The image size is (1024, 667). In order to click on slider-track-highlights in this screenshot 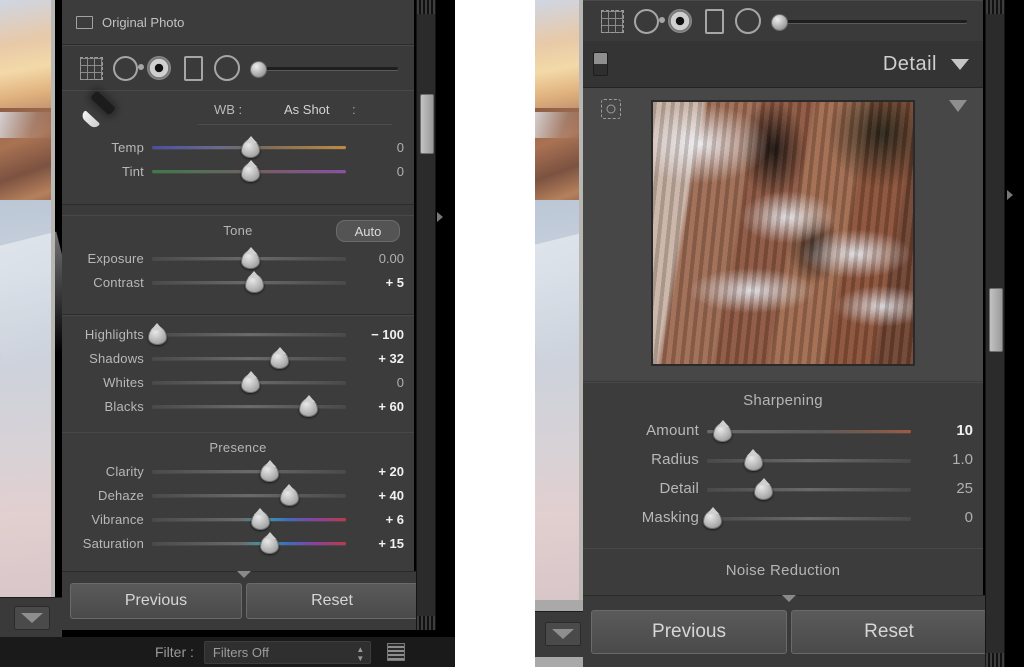, I will do `click(246, 335)`.